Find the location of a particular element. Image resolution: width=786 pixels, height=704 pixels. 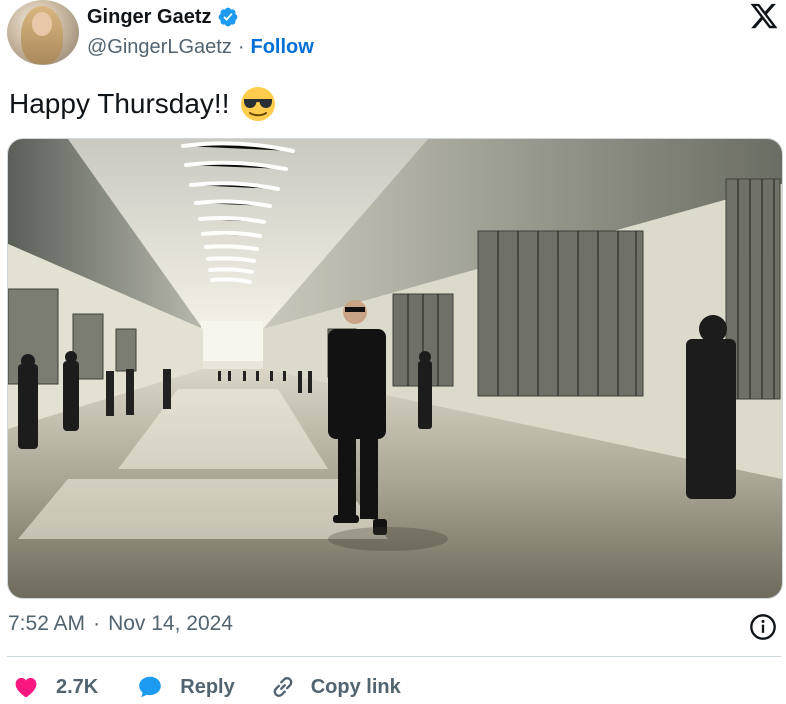

tweet-text-content: Happy Thursday!! is located at coordinates (119, 103).